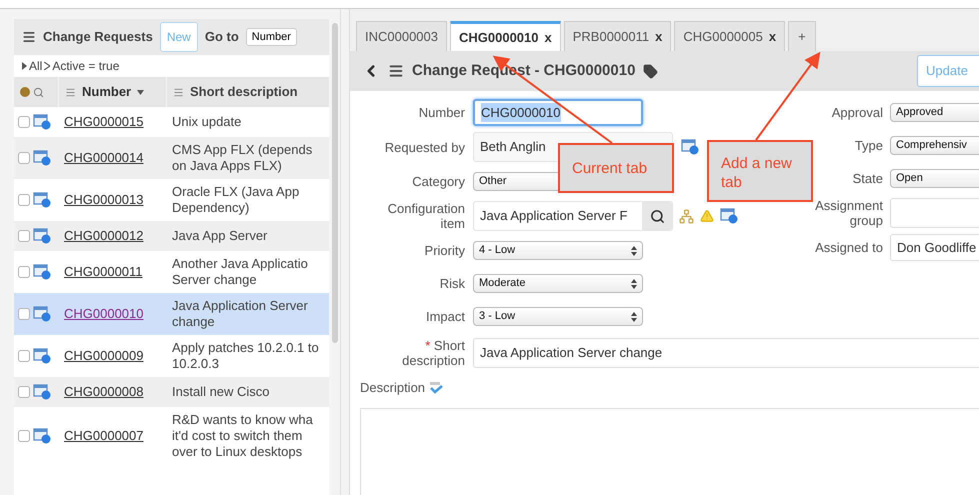 The width and height of the screenshot is (979, 495). I want to click on field-label: Description, so click(393, 388).